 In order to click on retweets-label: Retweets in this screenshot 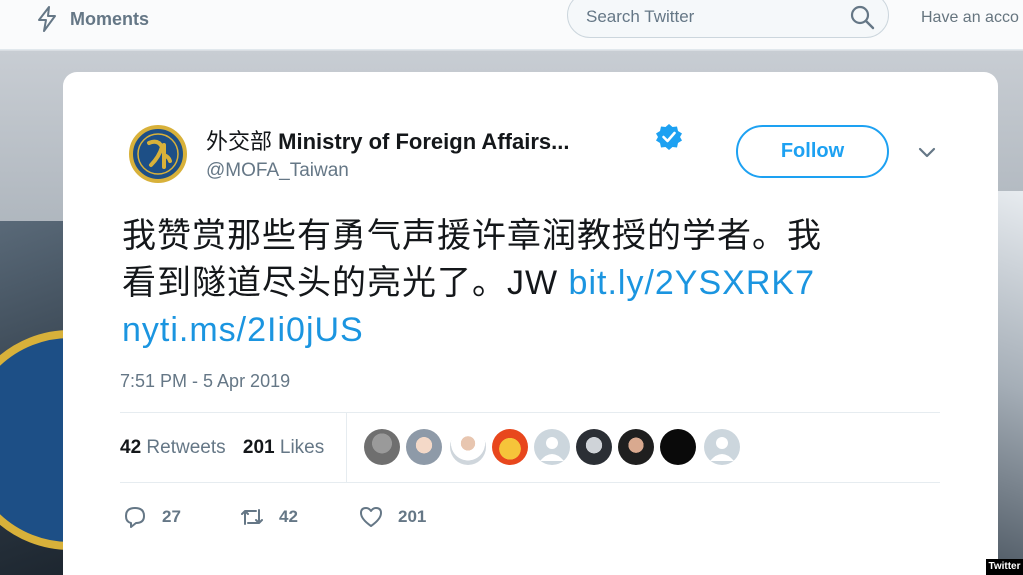, I will do `click(186, 447)`.